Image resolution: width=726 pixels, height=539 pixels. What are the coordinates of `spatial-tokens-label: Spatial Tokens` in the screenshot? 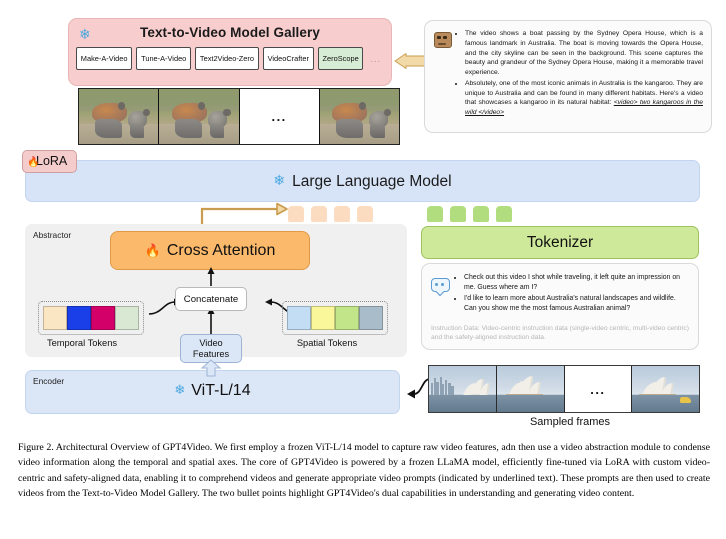 It's located at (327, 343).